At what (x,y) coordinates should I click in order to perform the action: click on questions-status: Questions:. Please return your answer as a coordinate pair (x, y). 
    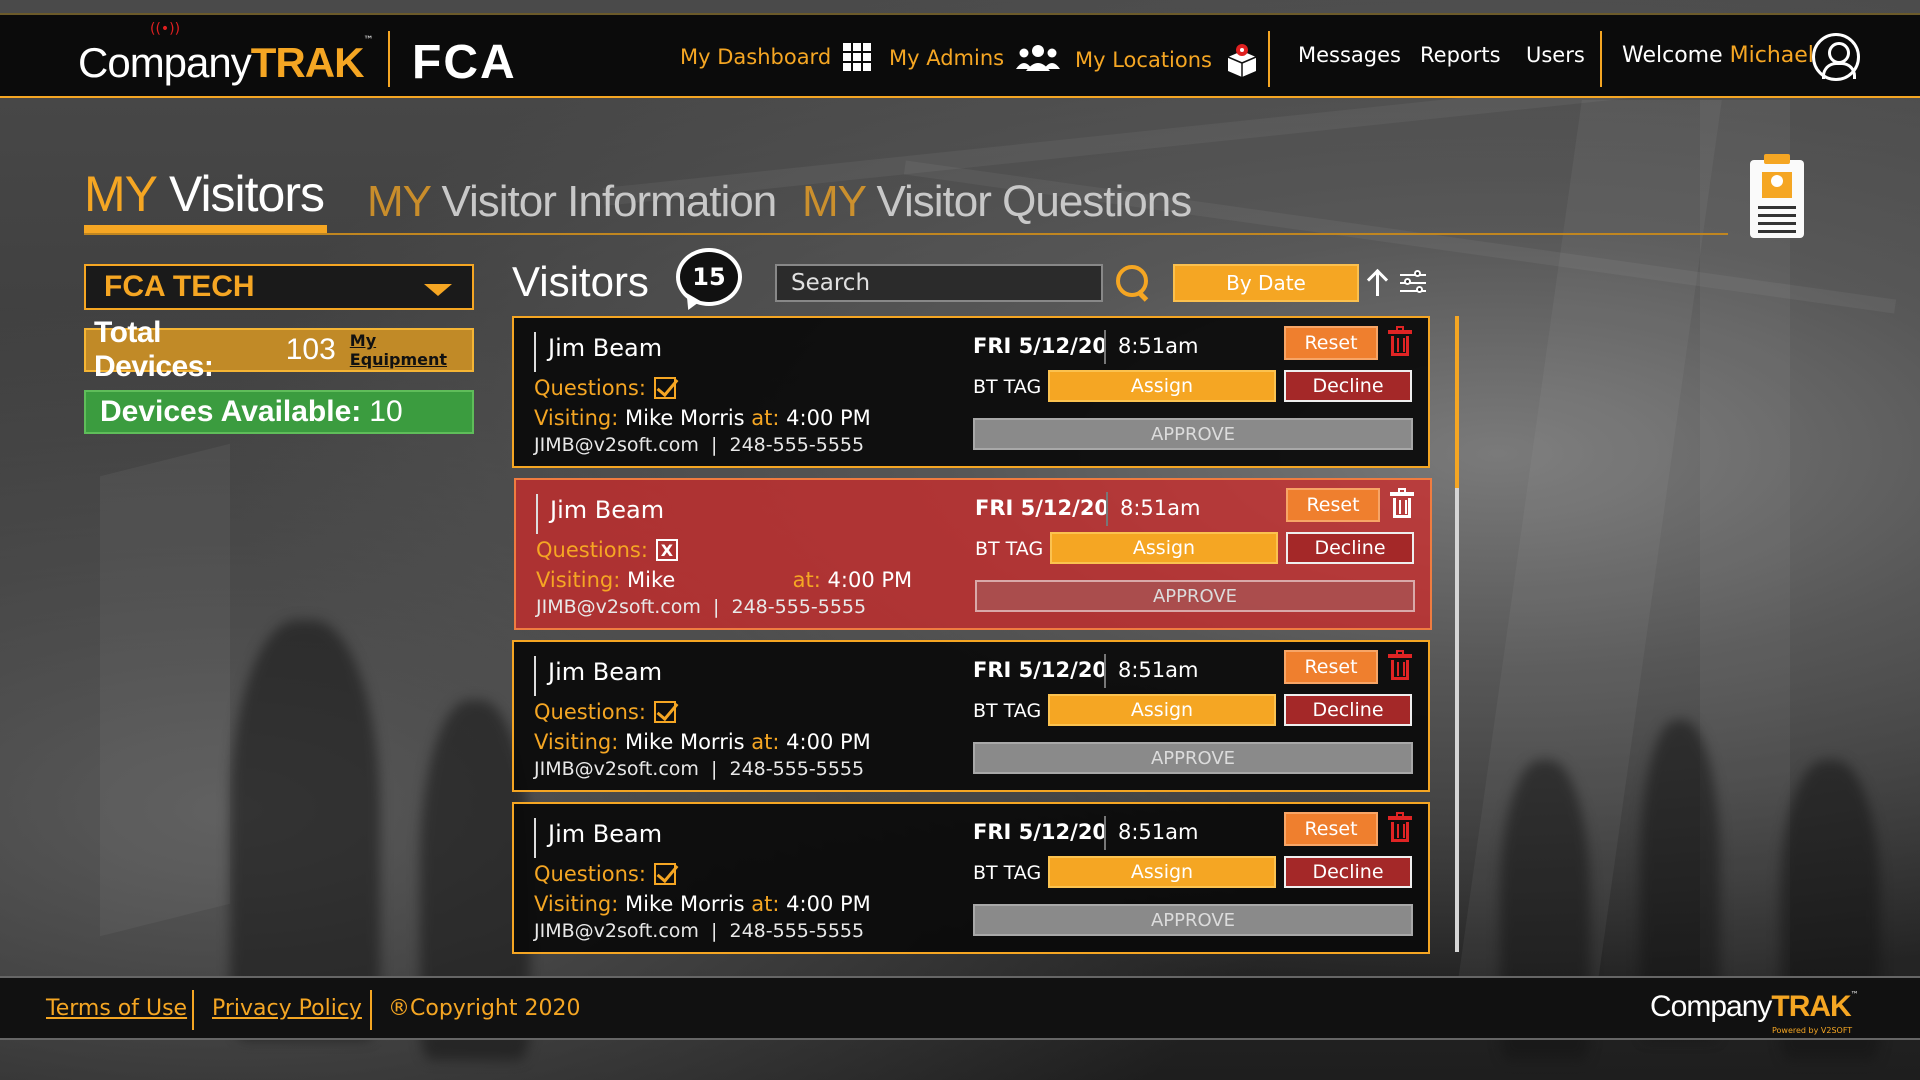
    Looking at the image, I should click on (605, 712).